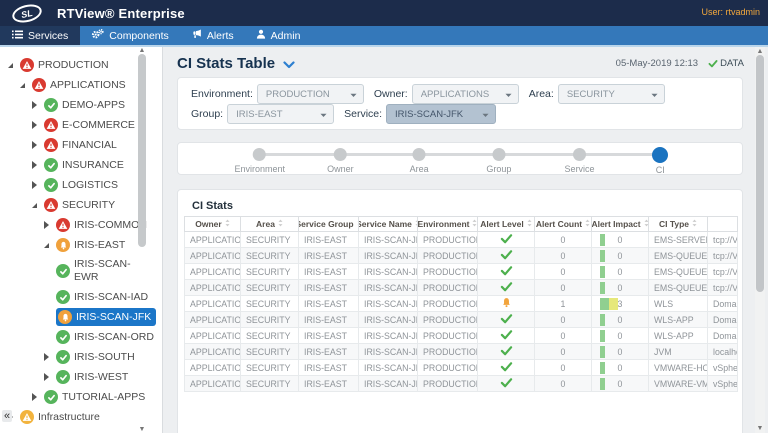  What do you see at coordinates (760, 173) in the screenshot?
I see `main-scrollbar-thumb` at bounding box center [760, 173].